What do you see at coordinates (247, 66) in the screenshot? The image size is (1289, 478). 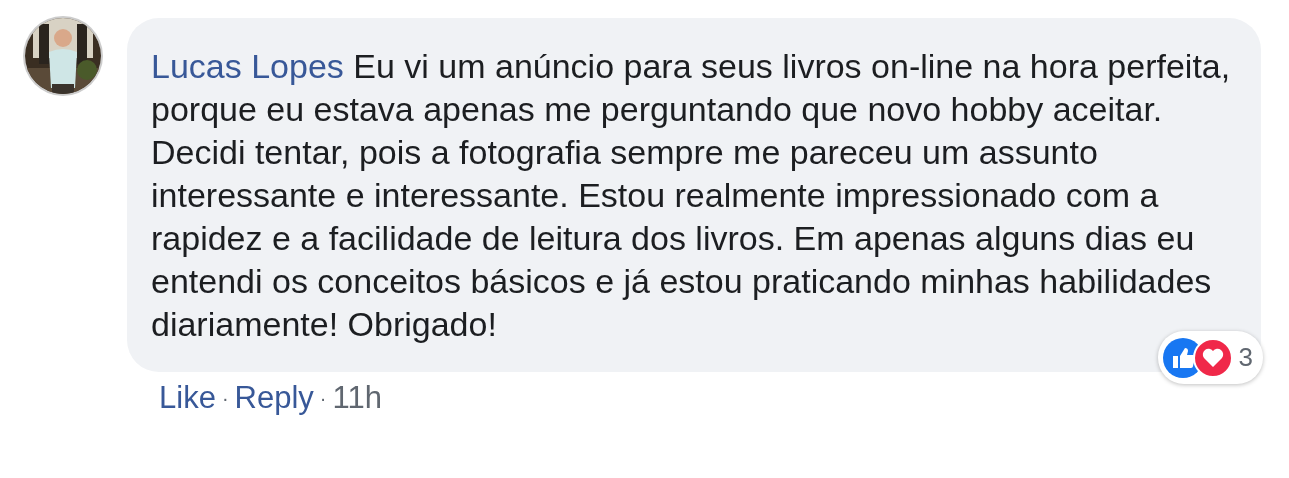 I see `author-name: Lucas Lopes` at bounding box center [247, 66].